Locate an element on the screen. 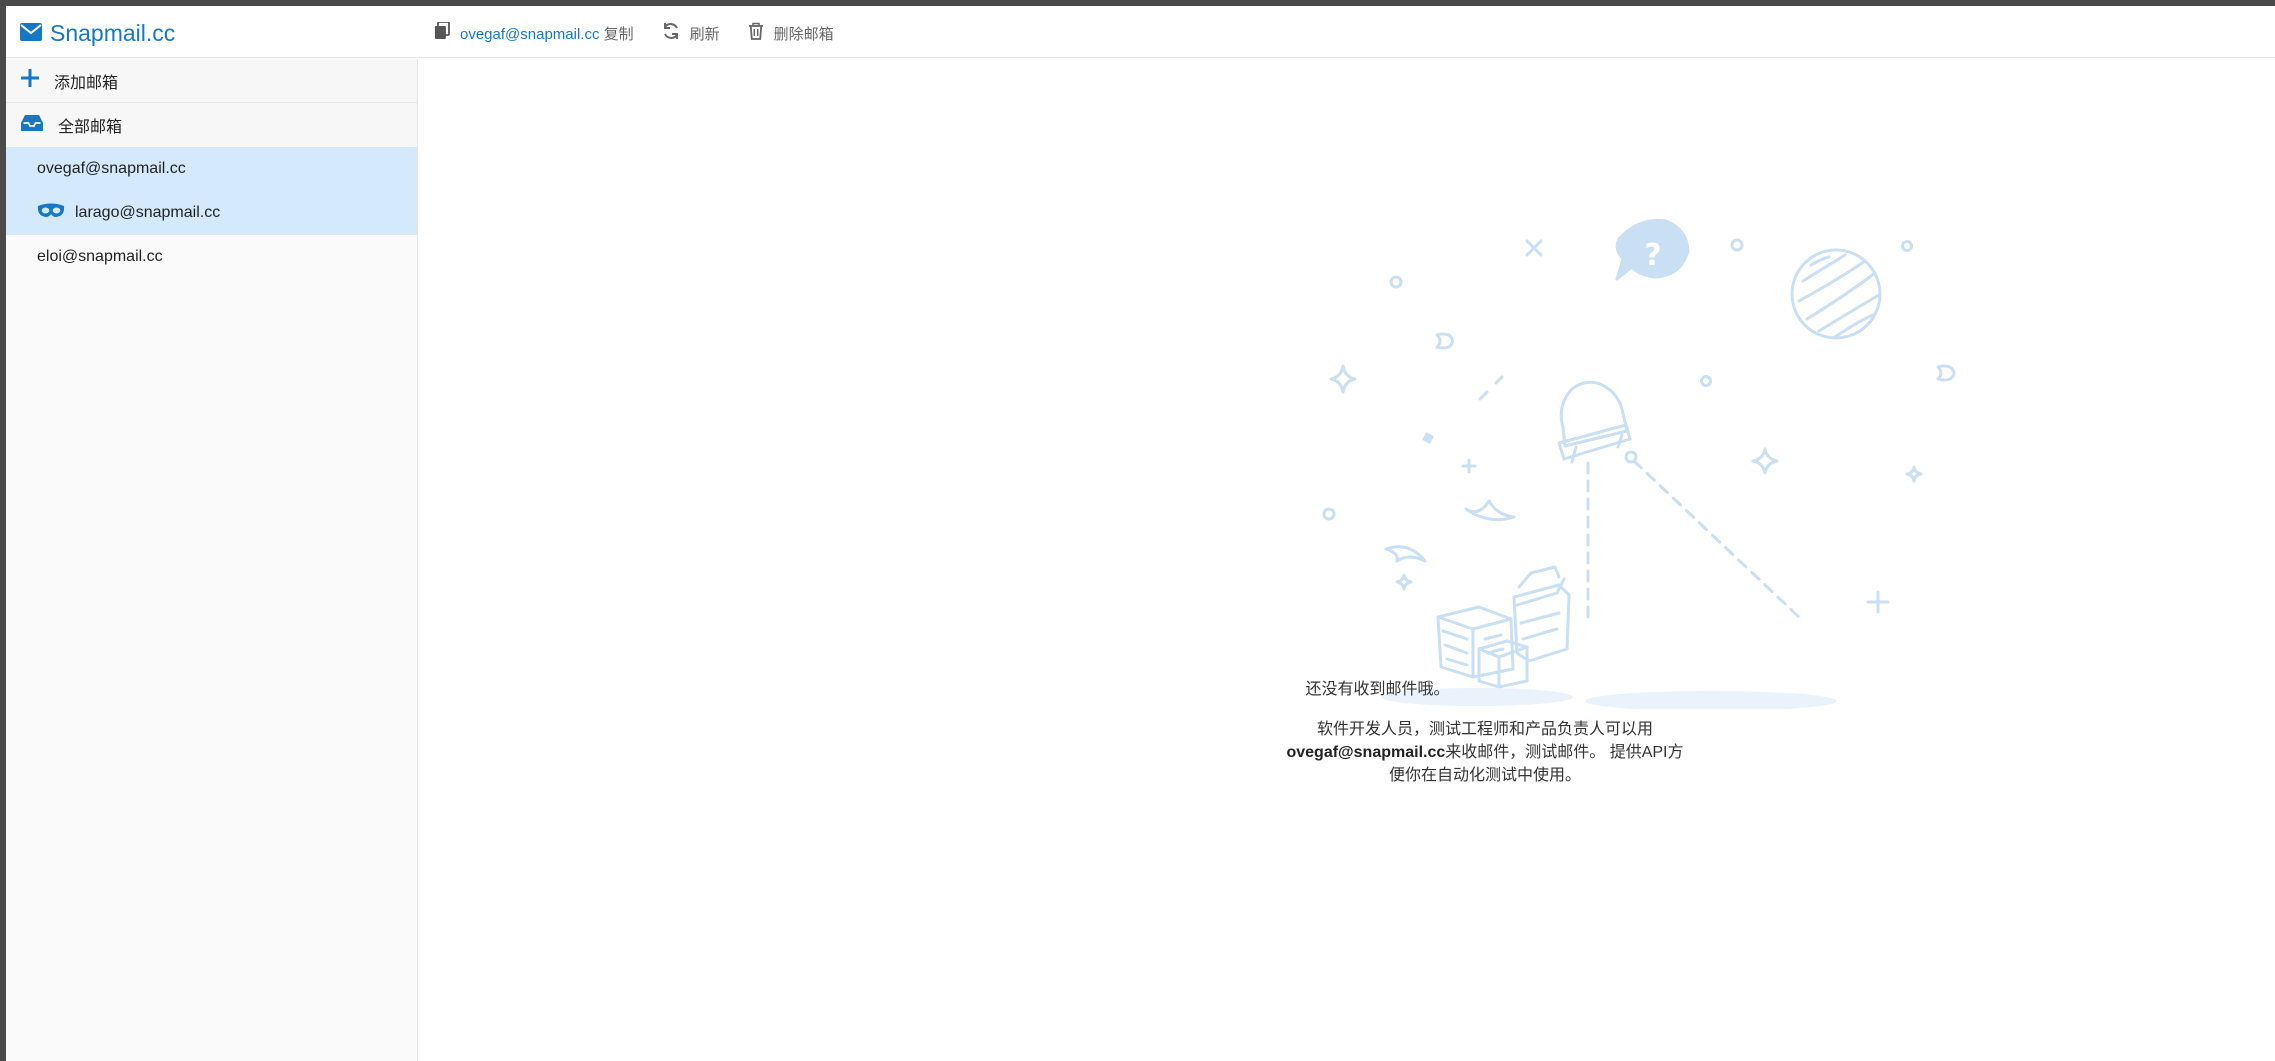 The width and height of the screenshot is (2275, 1061). mailbox-item: ovegaf@snapmail.cc is located at coordinates (211, 169).